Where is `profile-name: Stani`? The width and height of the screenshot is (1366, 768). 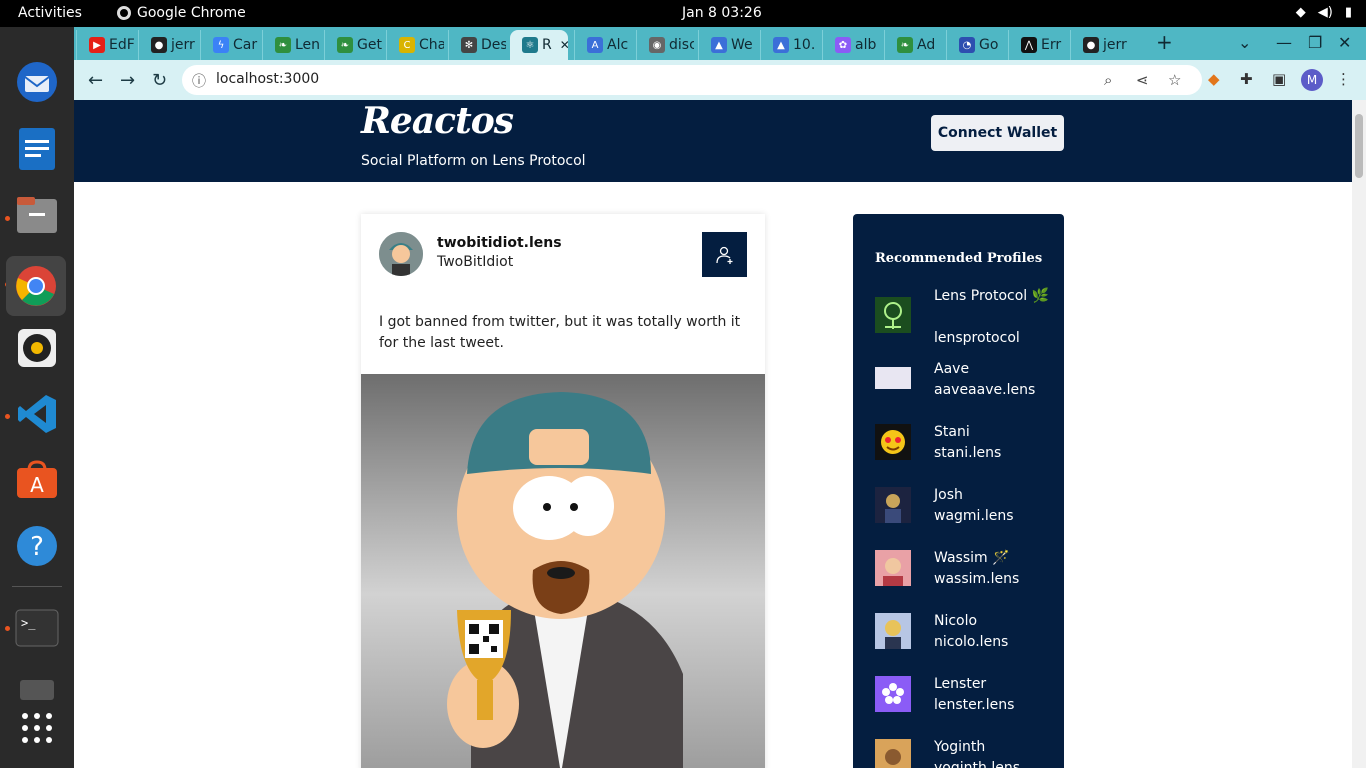 profile-name: Stani is located at coordinates (952, 432).